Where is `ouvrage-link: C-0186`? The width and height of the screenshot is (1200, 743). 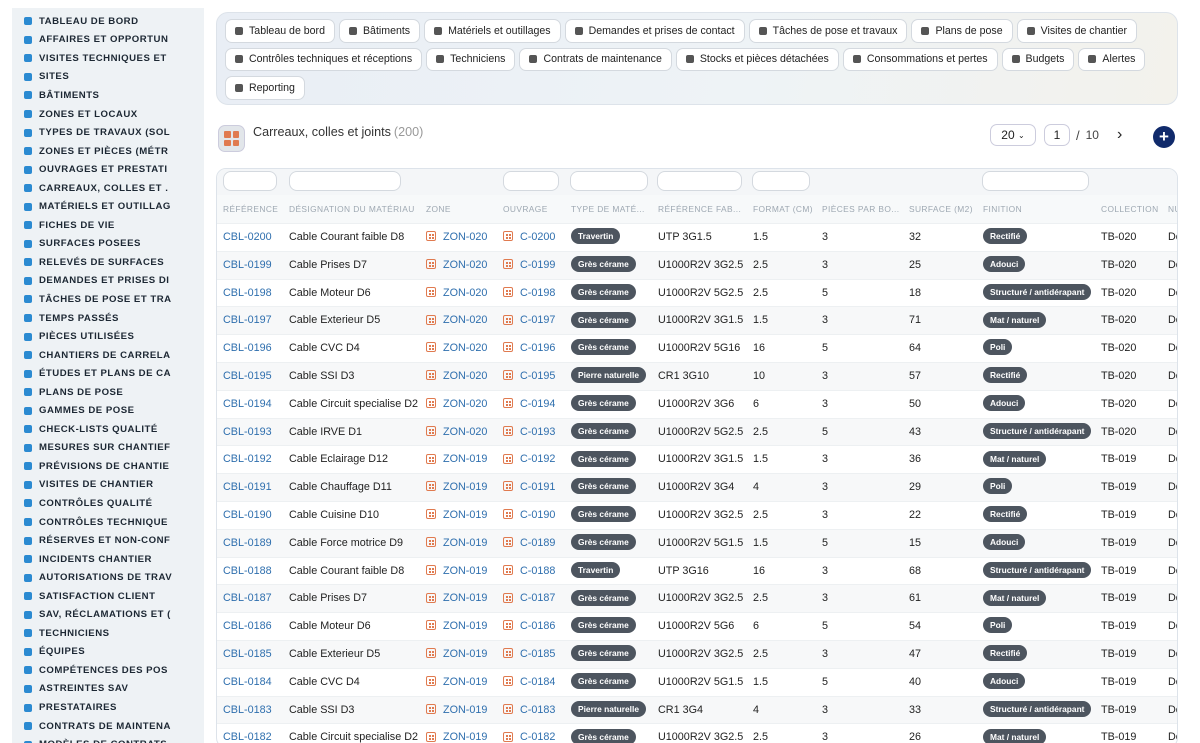
ouvrage-link: C-0186 is located at coordinates (537, 626).